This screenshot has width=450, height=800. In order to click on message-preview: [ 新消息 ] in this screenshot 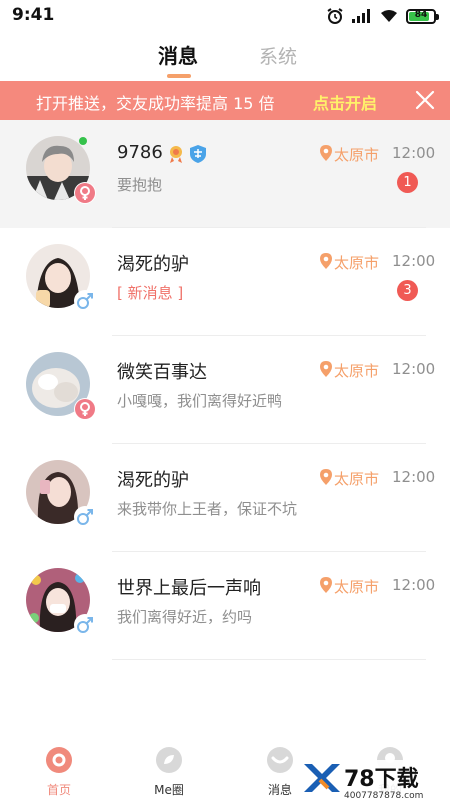, I will do `click(150, 293)`.